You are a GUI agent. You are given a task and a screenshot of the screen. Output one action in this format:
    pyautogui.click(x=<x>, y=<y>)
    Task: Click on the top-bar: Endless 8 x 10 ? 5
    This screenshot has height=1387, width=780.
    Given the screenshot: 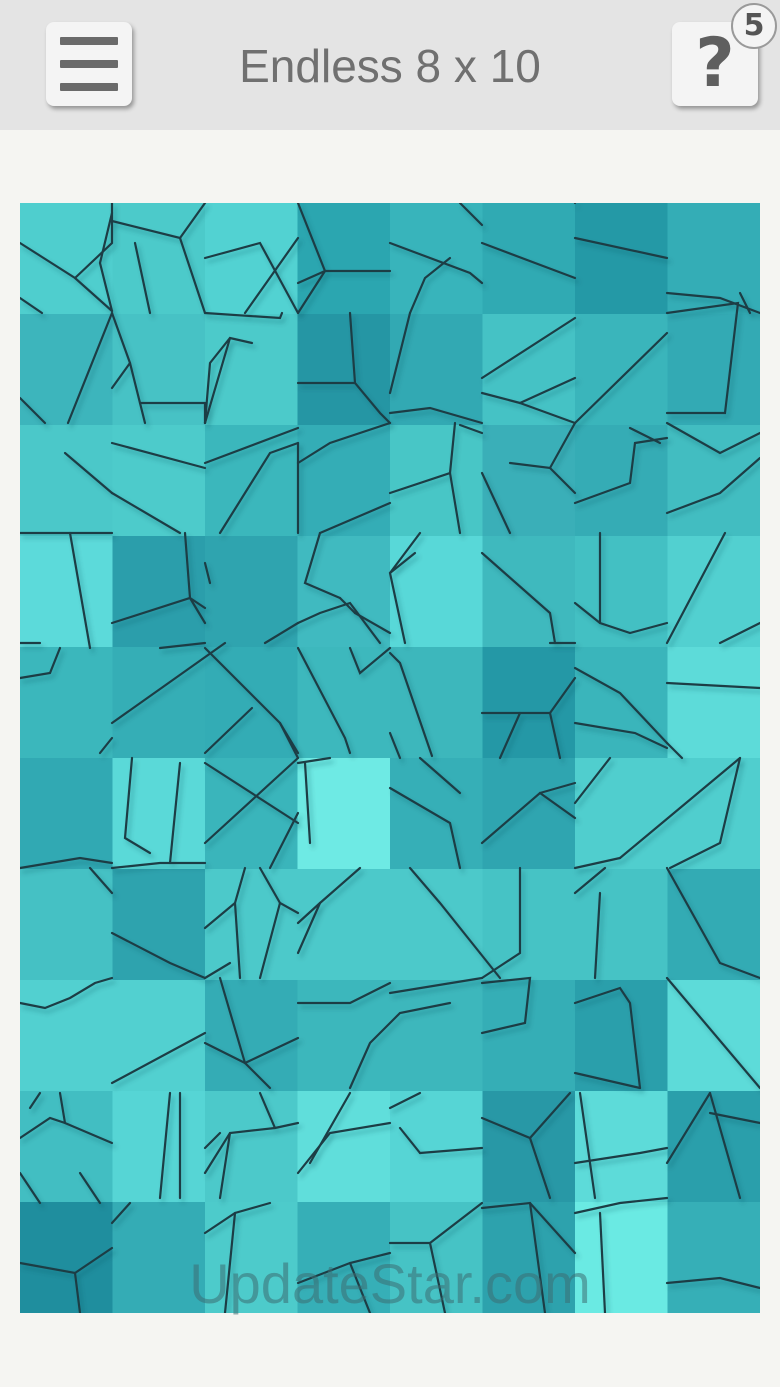 What is the action you would take?
    pyautogui.click(x=390, y=65)
    